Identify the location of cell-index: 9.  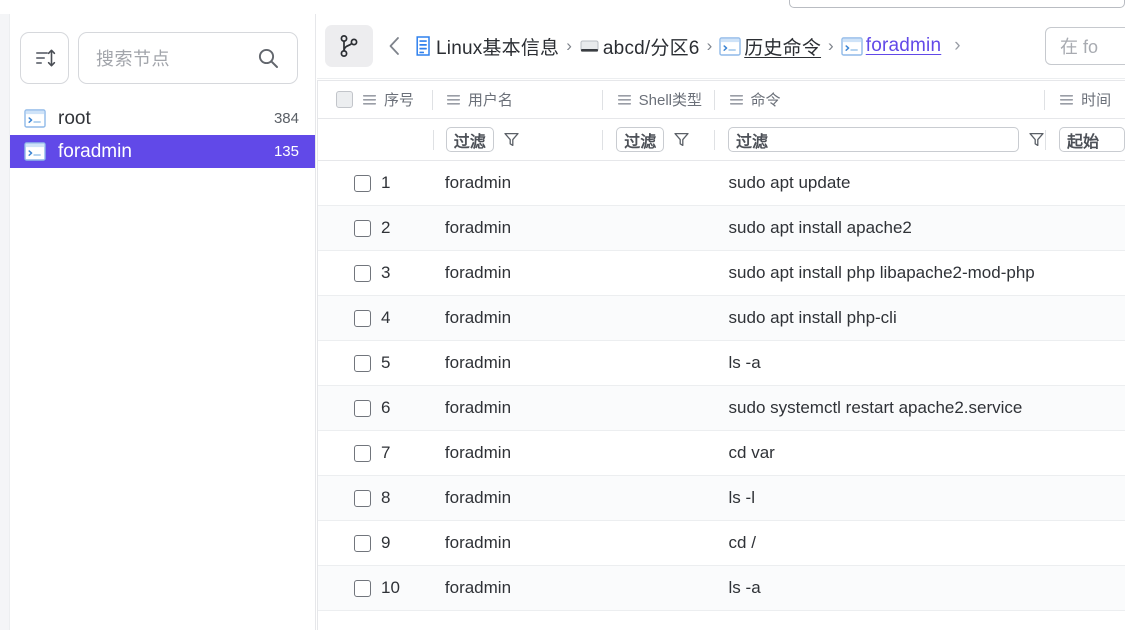
(375, 543).